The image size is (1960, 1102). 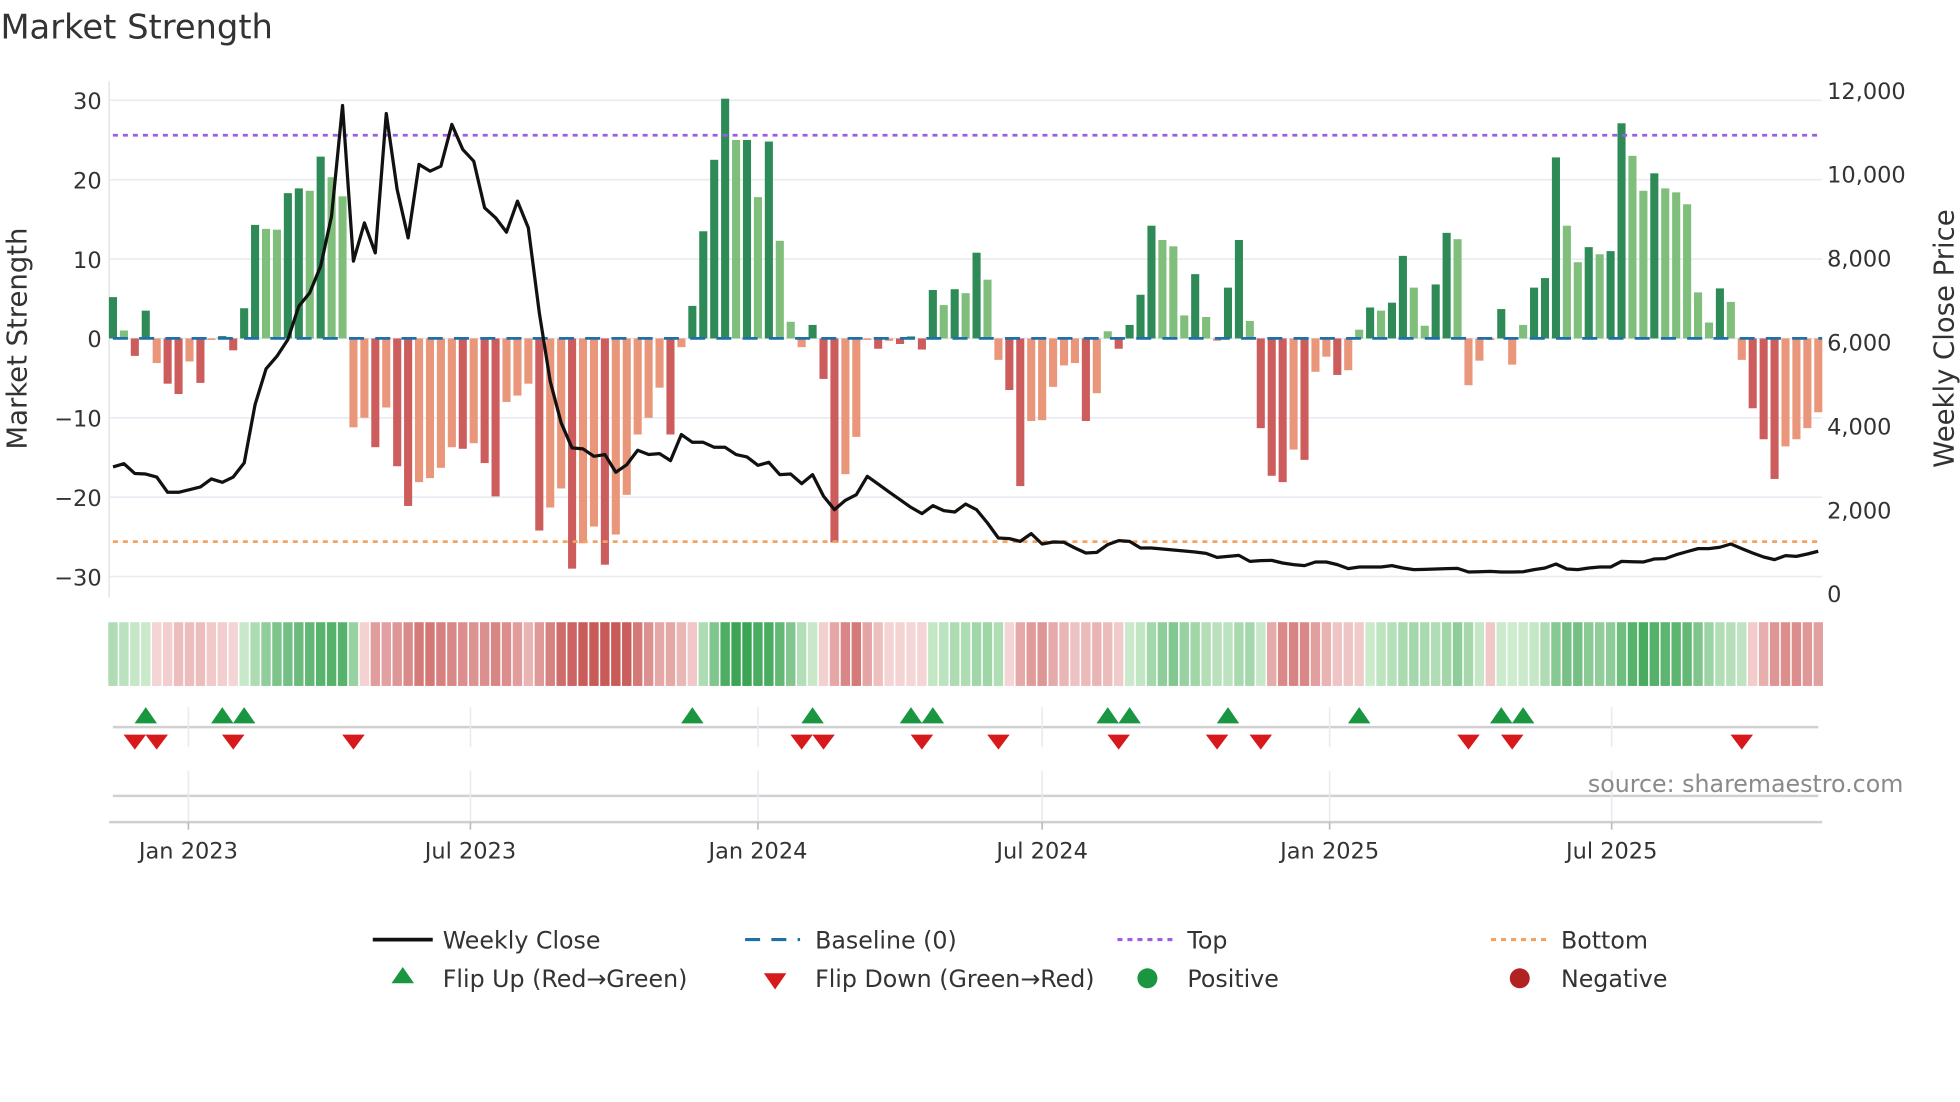 What do you see at coordinates (1859, 511) in the screenshot?
I see `y2-tick-label: 2,000` at bounding box center [1859, 511].